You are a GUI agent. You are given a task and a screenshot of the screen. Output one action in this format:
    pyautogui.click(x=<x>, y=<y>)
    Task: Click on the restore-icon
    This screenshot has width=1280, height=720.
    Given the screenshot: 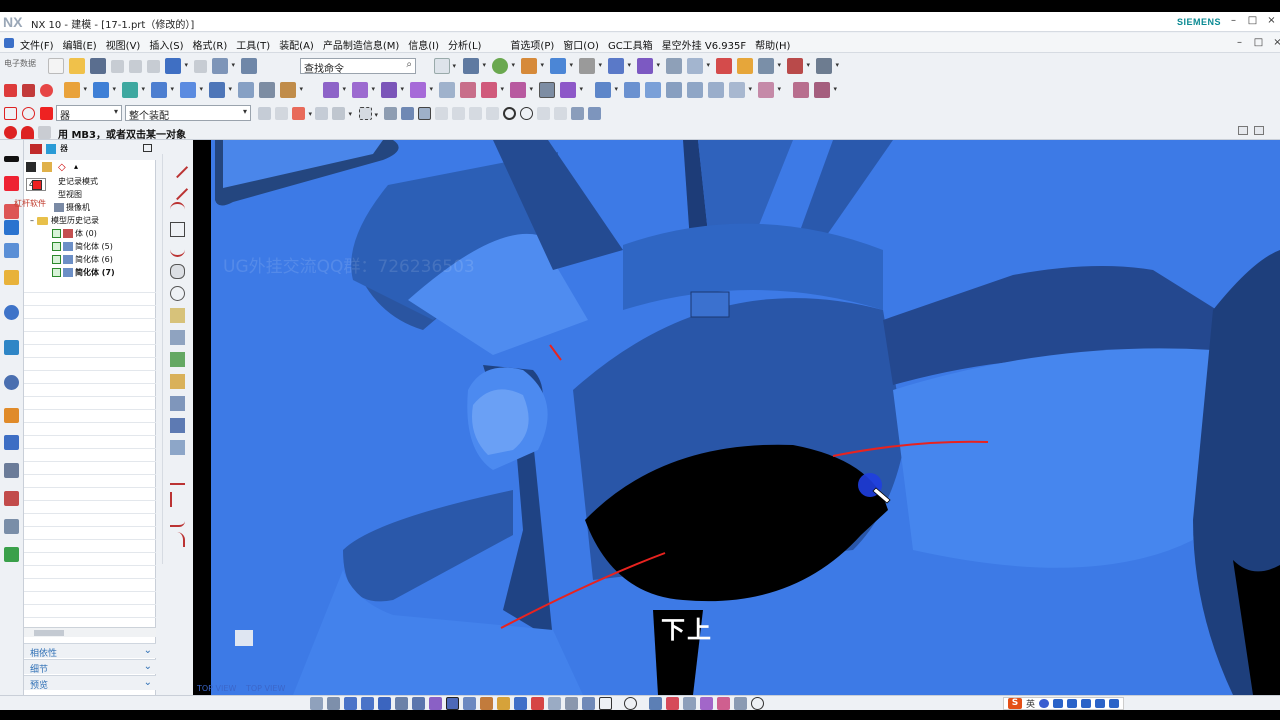 What is the action you would take?
    pyautogui.click(x=401, y=703)
    